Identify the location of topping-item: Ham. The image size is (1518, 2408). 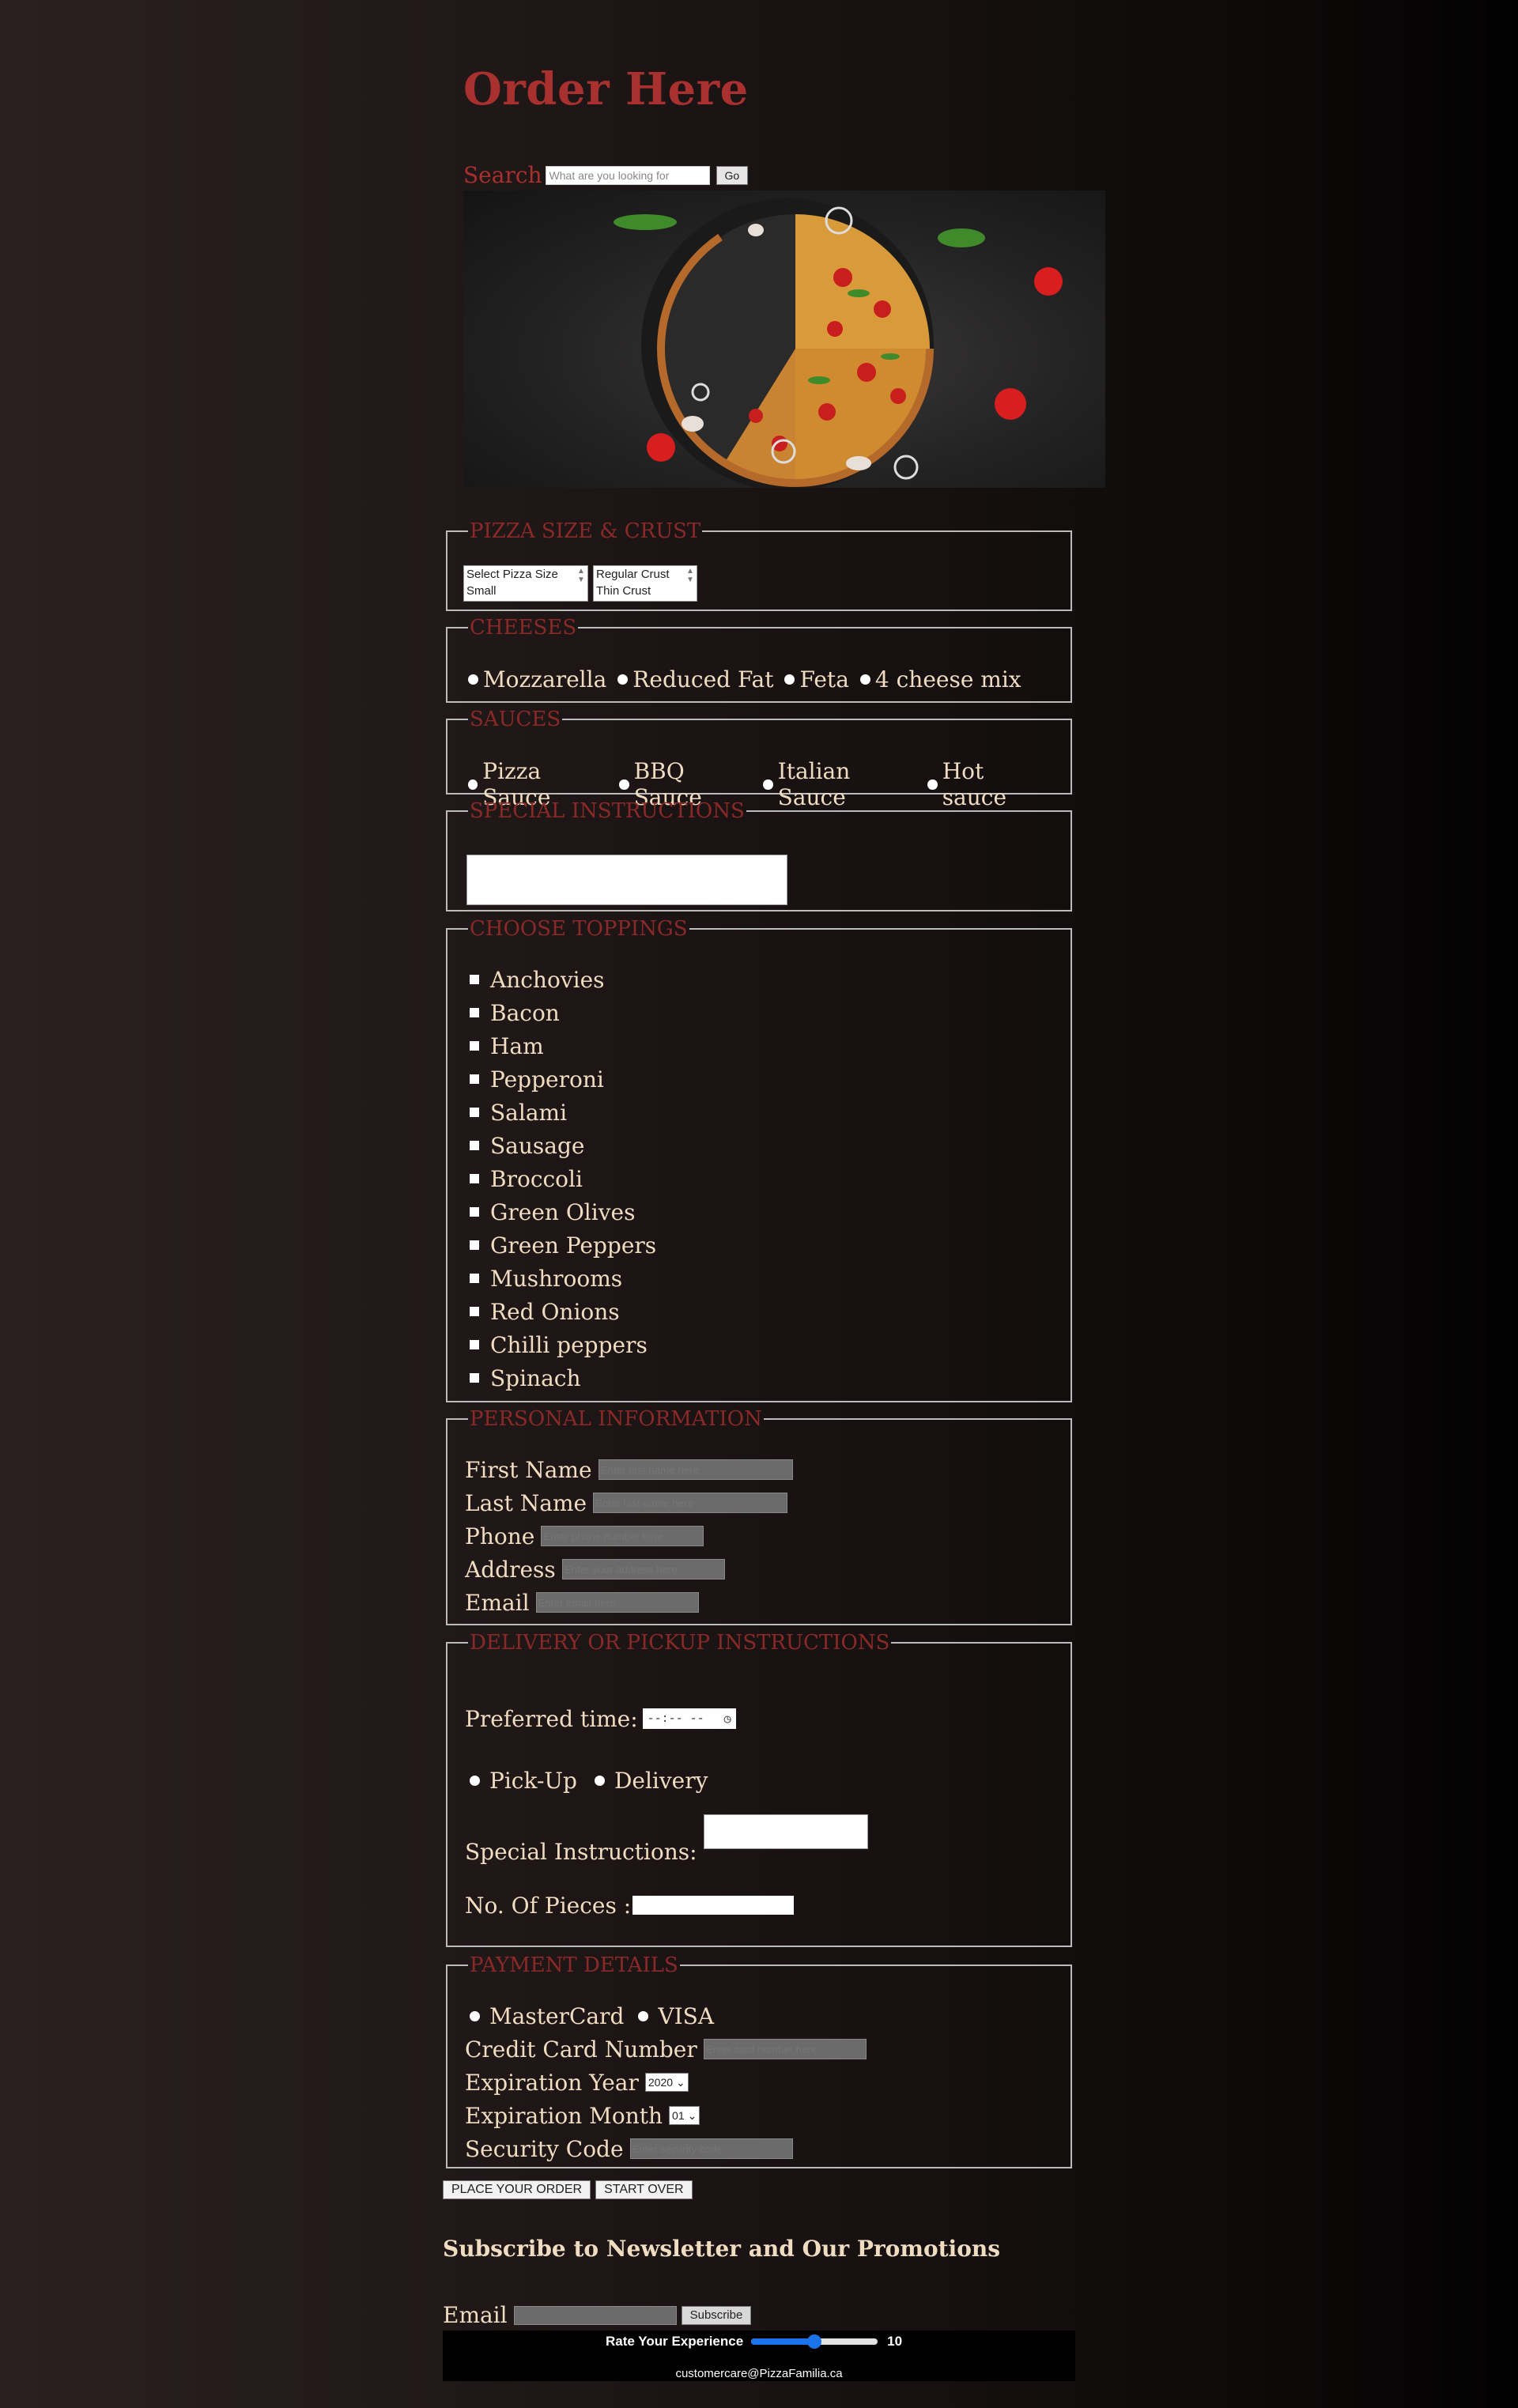
(759, 1045).